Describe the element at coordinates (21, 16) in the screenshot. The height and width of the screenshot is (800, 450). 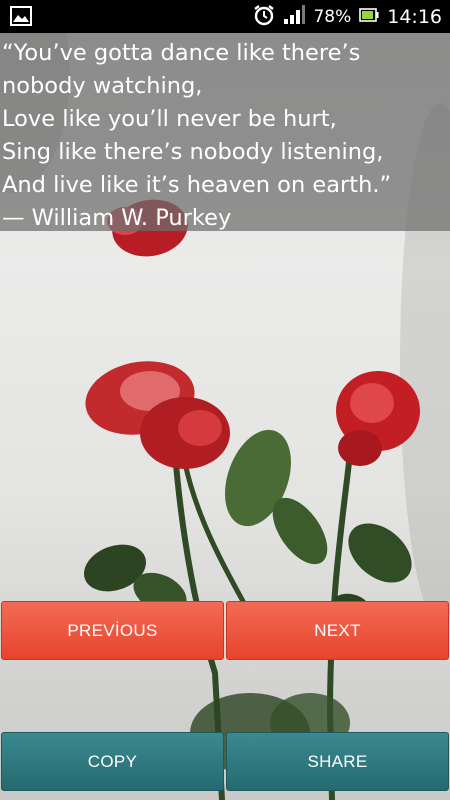
I see `gallery-icon` at that location.